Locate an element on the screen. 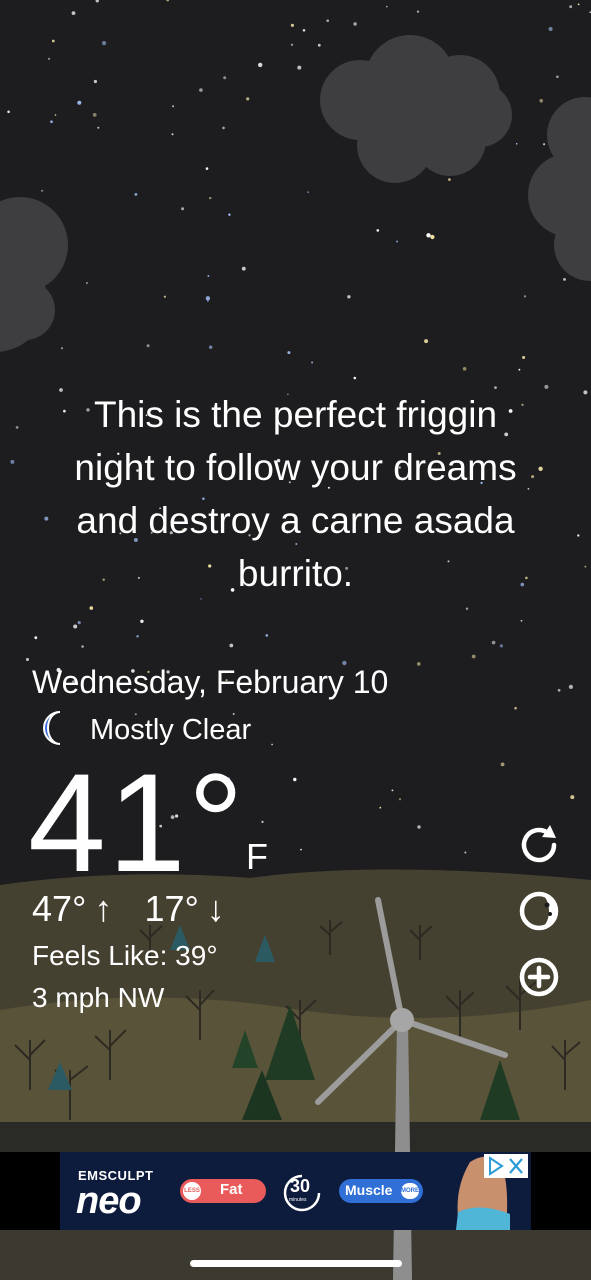  ground-bottom is located at coordinates (295, 1255).